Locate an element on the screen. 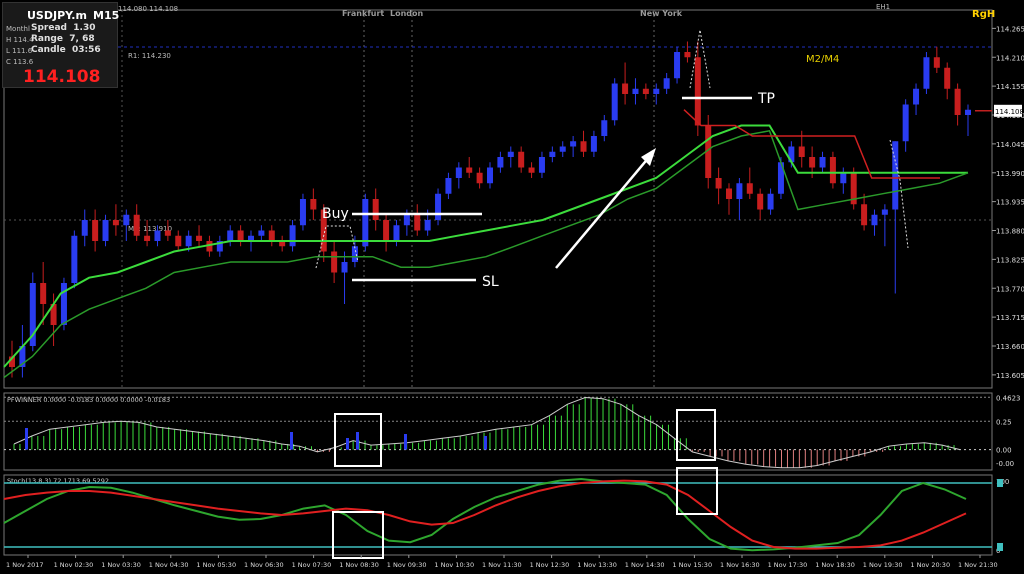  x-tick-label: 1 Nov 16:30 is located at coordinates (740, 565).